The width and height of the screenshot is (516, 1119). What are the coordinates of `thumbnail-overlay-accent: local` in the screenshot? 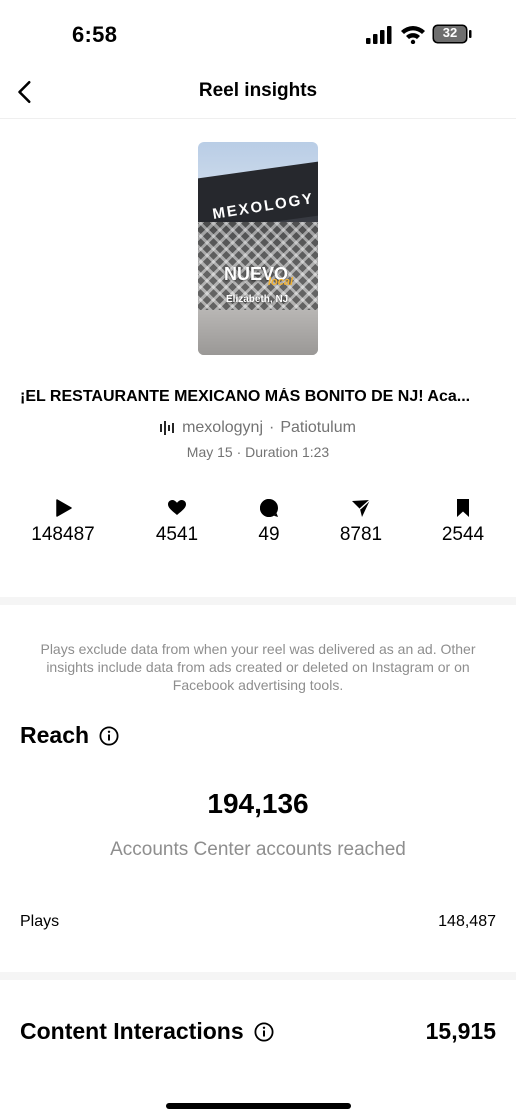 It's located at (281, 282).